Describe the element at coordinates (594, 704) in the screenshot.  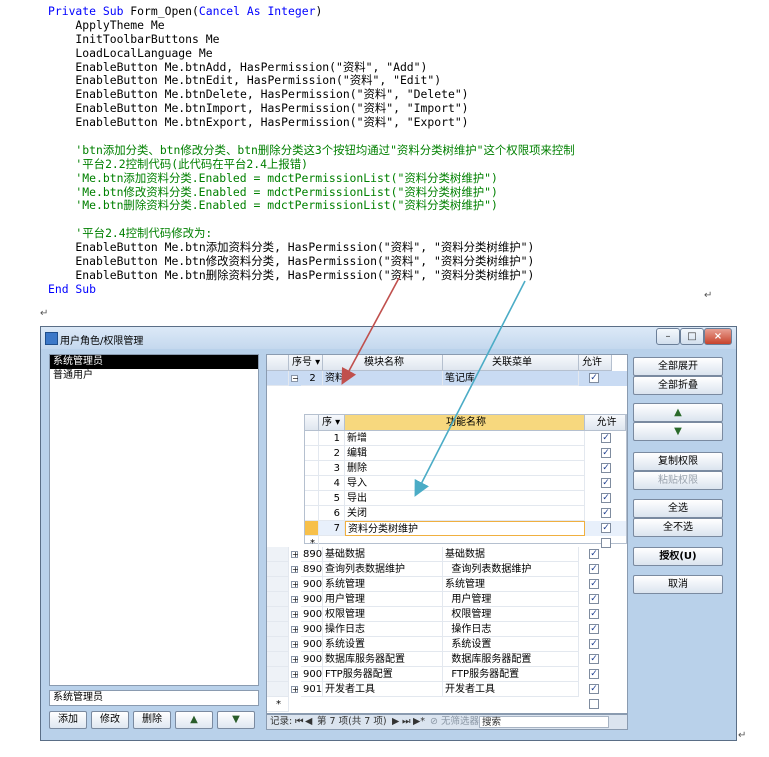
I see `allow-checkbox` at that location.